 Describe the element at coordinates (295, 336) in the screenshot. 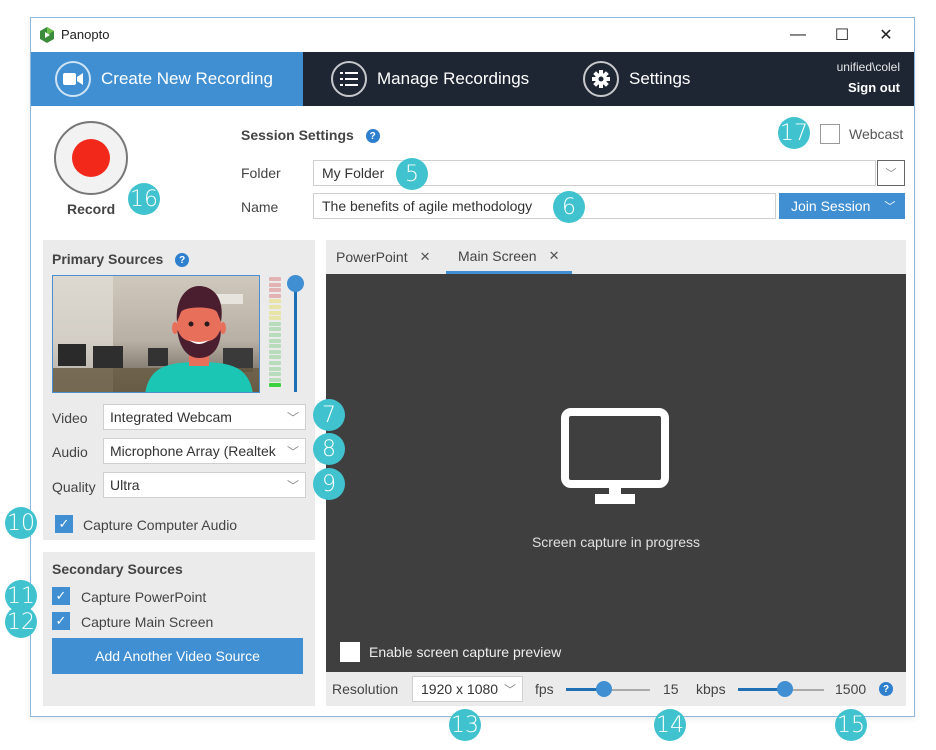

I see `volume-slider-track` at that location.